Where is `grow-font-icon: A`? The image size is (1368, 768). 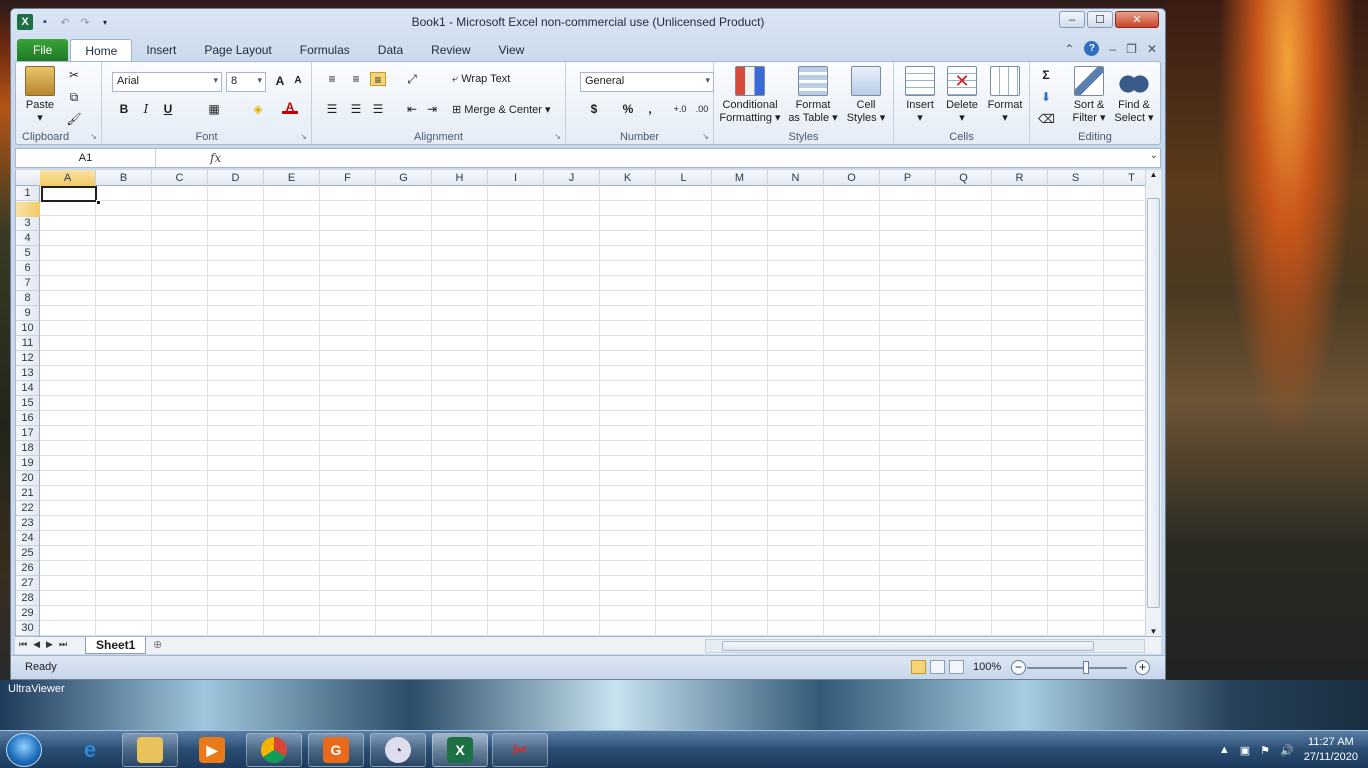
grow-font-icon: A is located at coordinates (280, 81).